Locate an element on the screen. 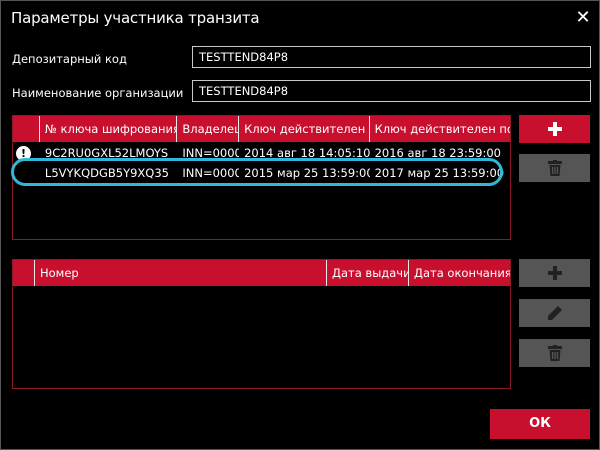 The height and width of the screenshot is (450, 600). keys-header-icon-column is located at coordinates (26, 129).